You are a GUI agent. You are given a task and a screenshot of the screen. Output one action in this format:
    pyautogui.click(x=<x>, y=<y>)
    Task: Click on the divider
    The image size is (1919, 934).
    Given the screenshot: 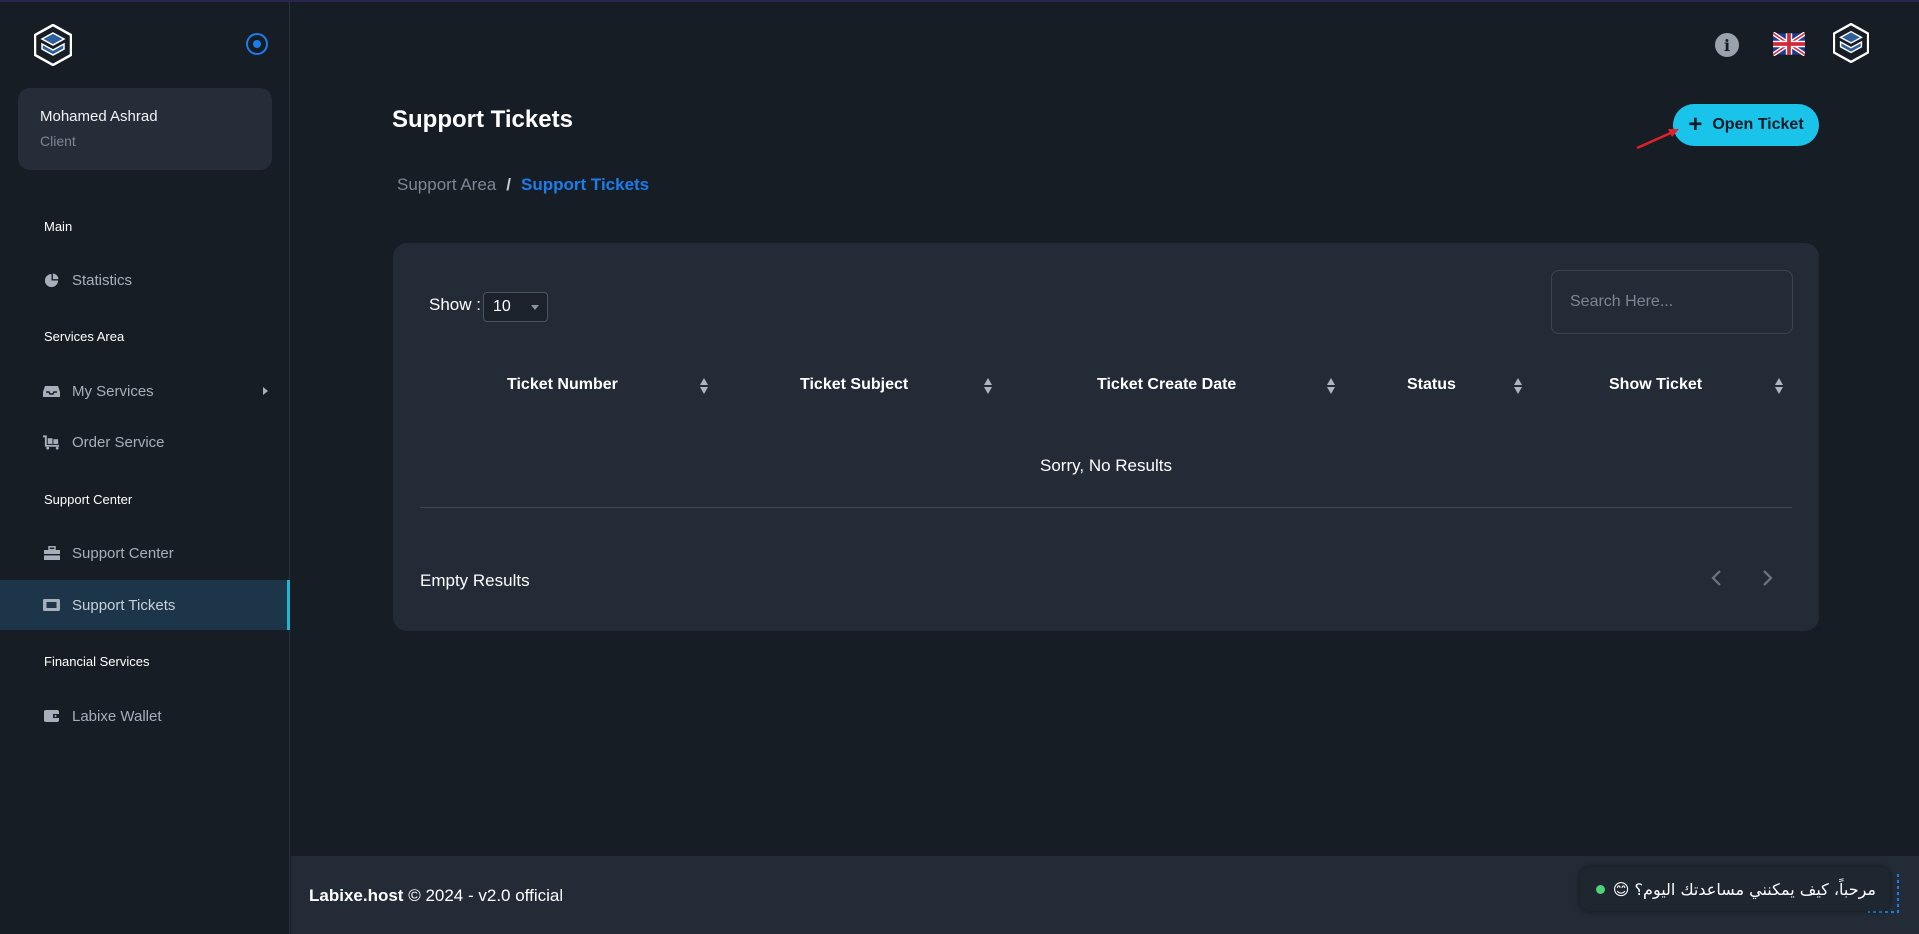 What is the action you would take?
    pyautogui.click(x=1106, y=507)
    